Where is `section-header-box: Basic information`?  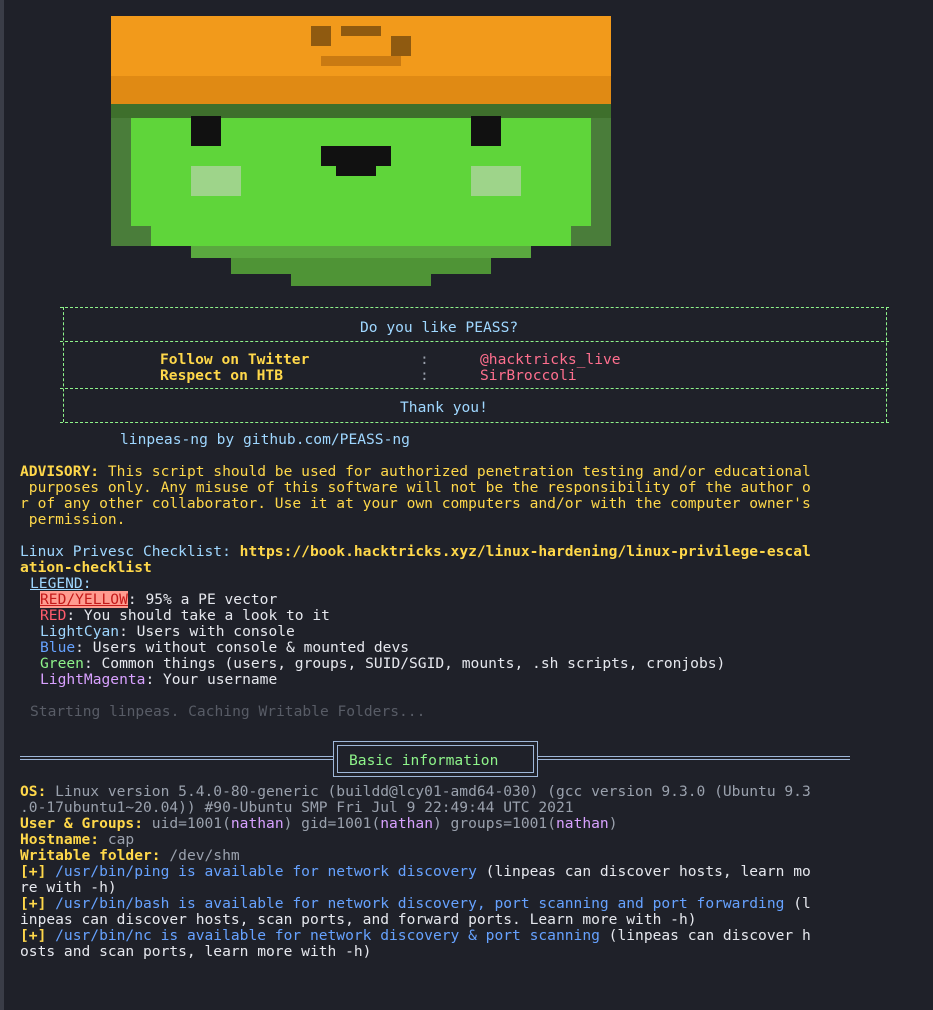 section-header-box: Basic information is located at coordinates (435, 759).